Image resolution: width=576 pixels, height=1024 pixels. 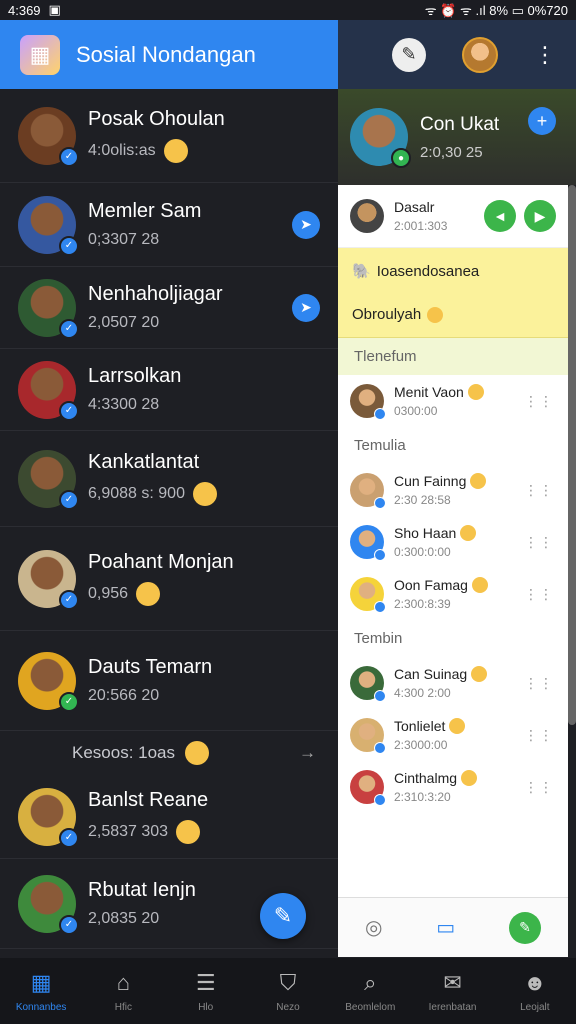 What do you see at coordinates (124, 239) in the screenshot?
I see `chat-preview: 0;3307 28` at bounding box center [124, 239].